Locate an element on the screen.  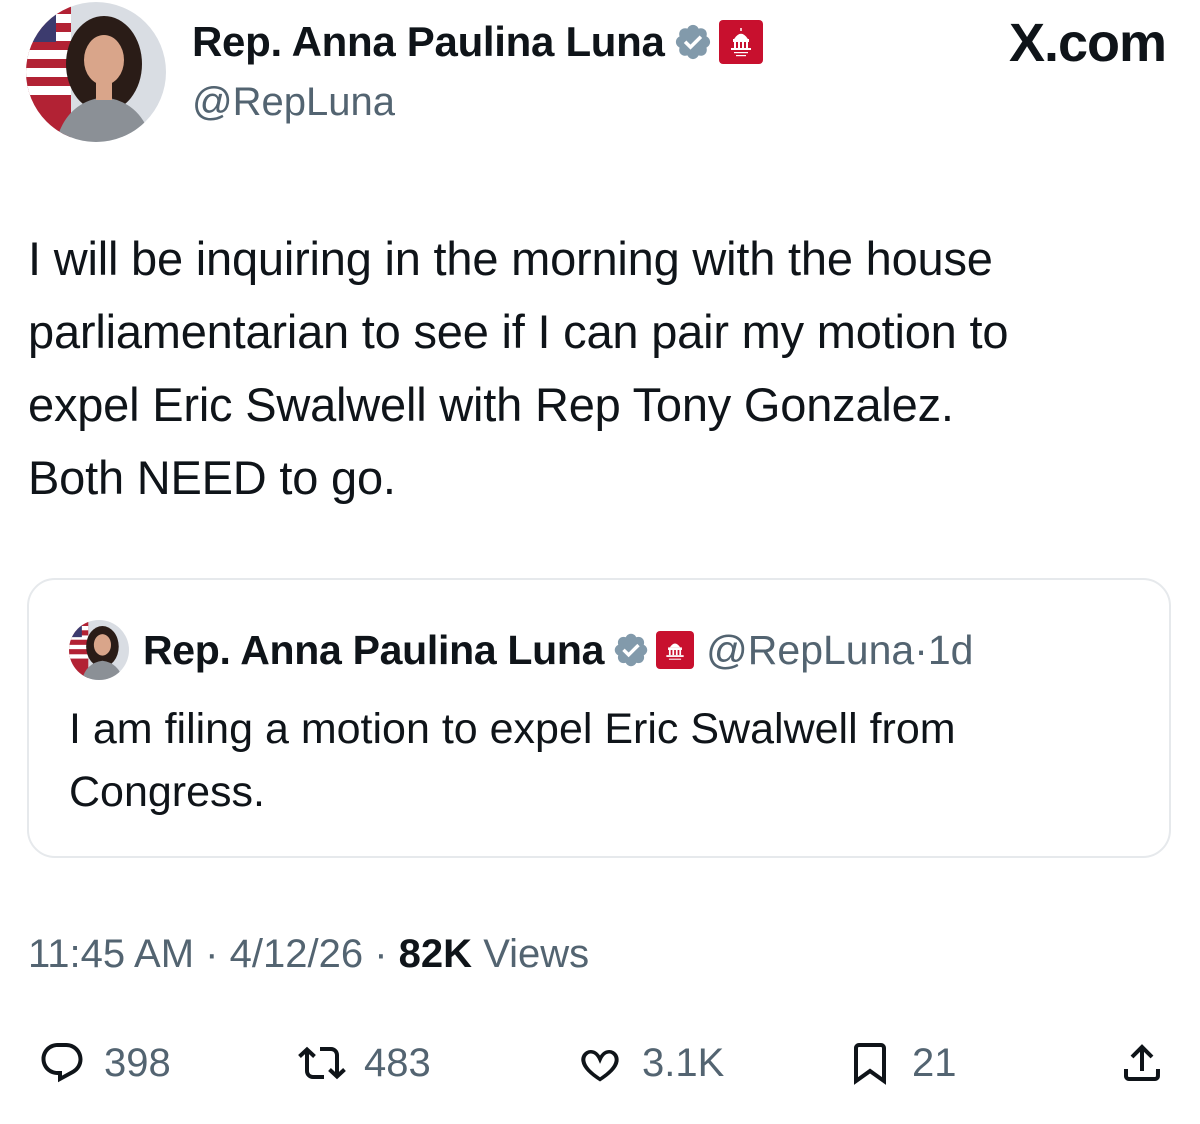
author-handle: @RepLuna is located at coordinates (293, 102).